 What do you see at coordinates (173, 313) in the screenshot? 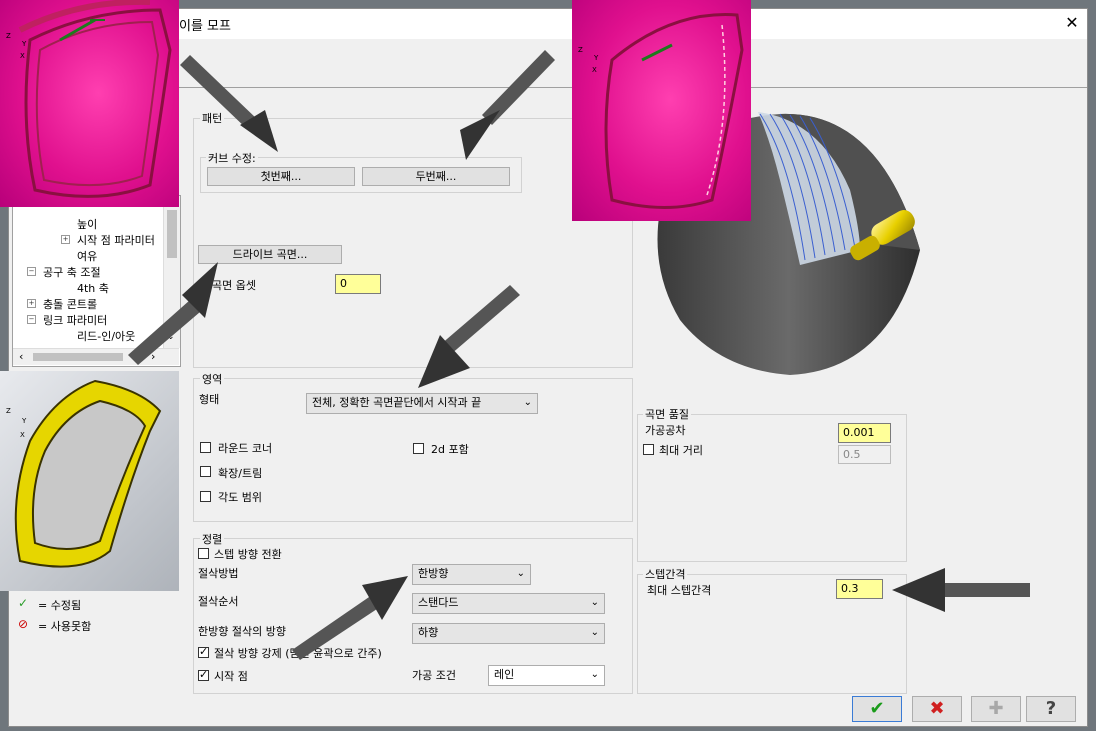
I see `arrow-to-drive-surface` at bounding box center [173, 313].